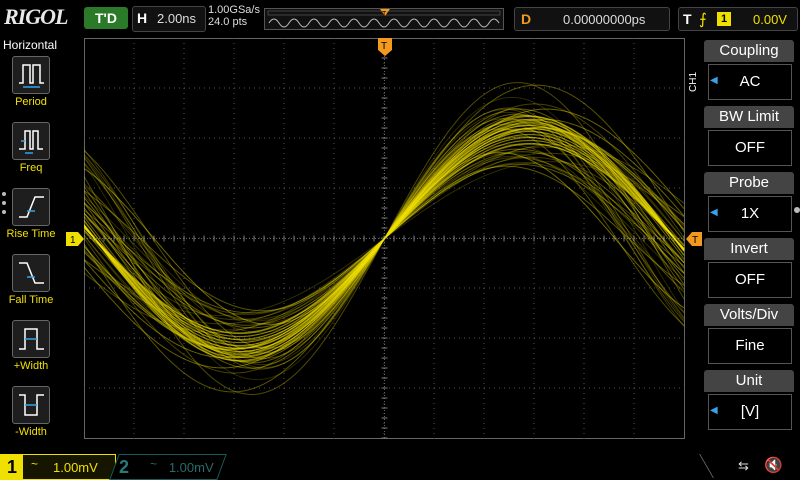 The width and height of the screenshot is (800, 480). What do you see at coordinates (228, 22) in the screenshot?
I see `memory-points: 24.0 pts` at bounding box center [228, 22].